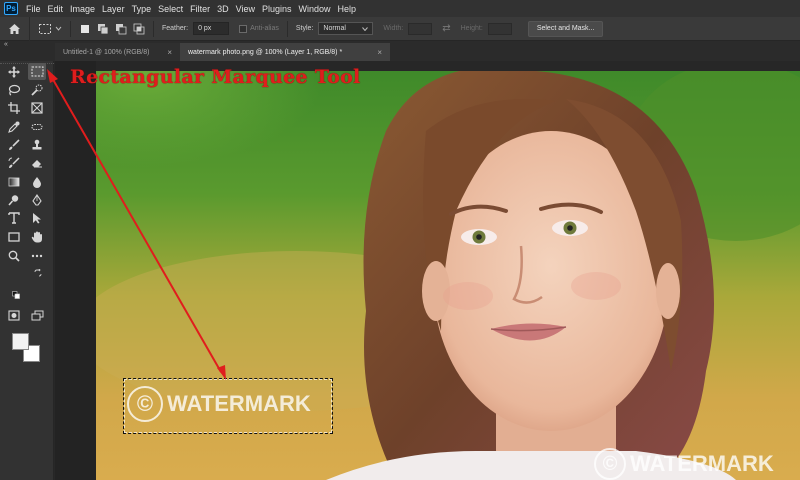 This screenshot has width=800, height=480. Describe the element at coordinates (610, 464) in the screenshot. I see `copyright-icon: ©` at that location.